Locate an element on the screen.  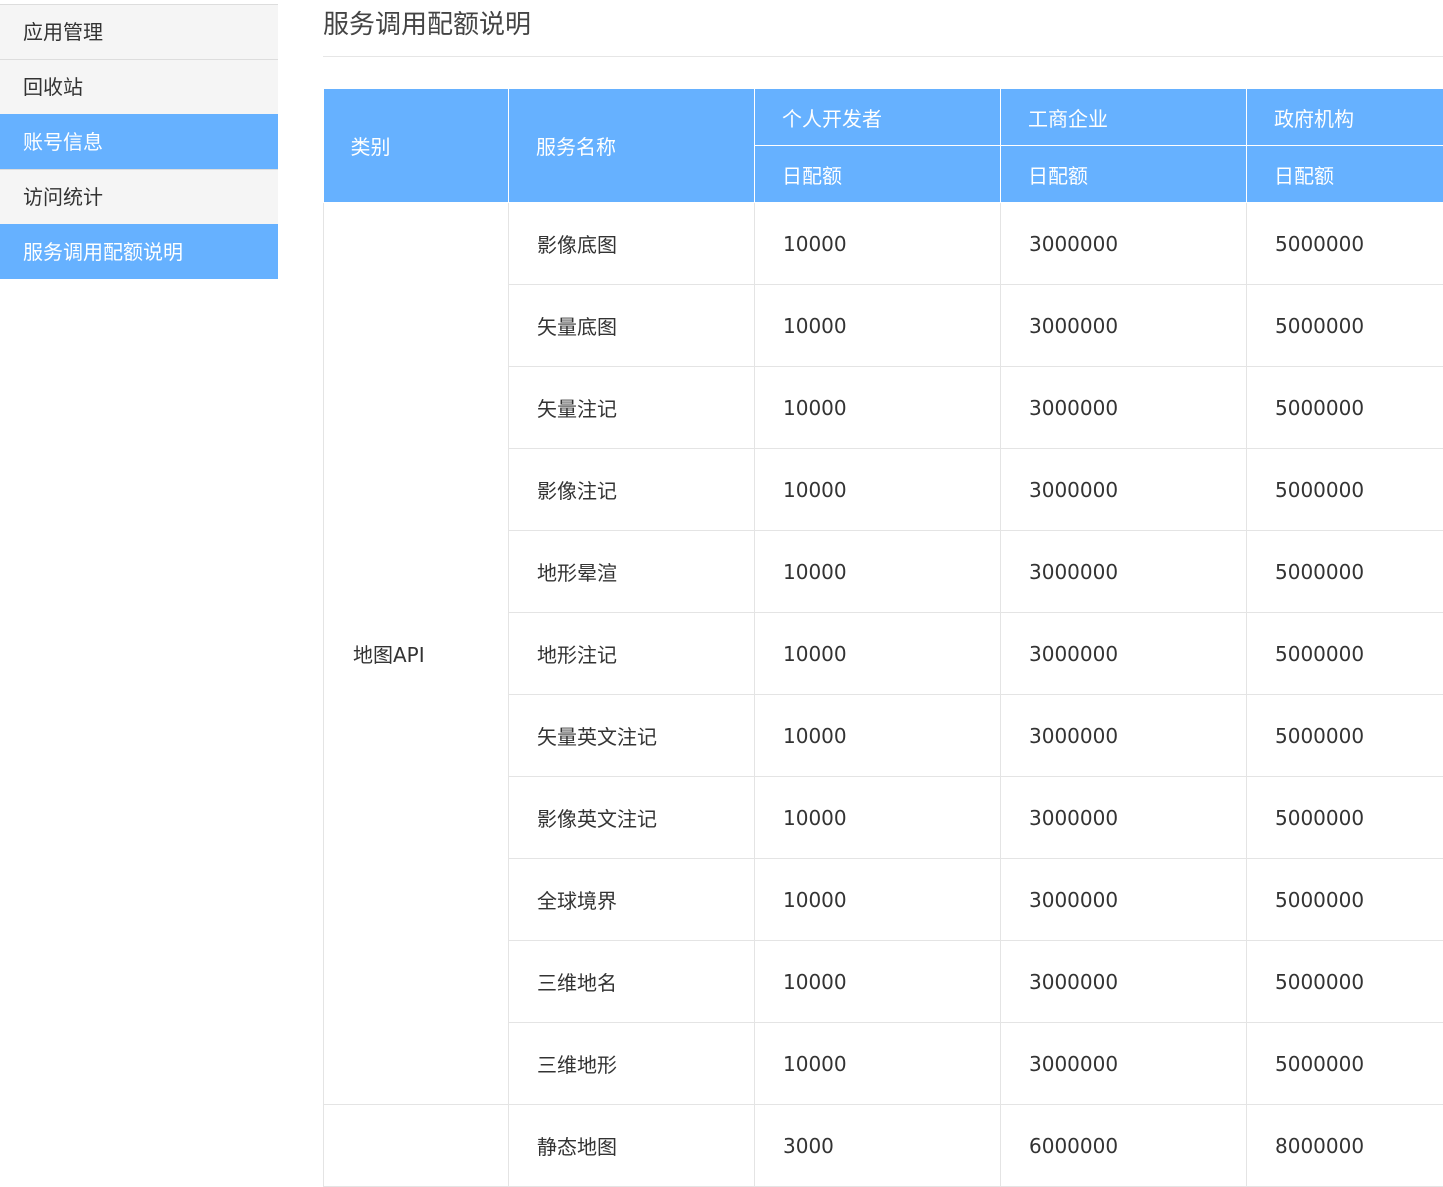
header-service-name: 服务名称 is located at coordinates (632, 146).